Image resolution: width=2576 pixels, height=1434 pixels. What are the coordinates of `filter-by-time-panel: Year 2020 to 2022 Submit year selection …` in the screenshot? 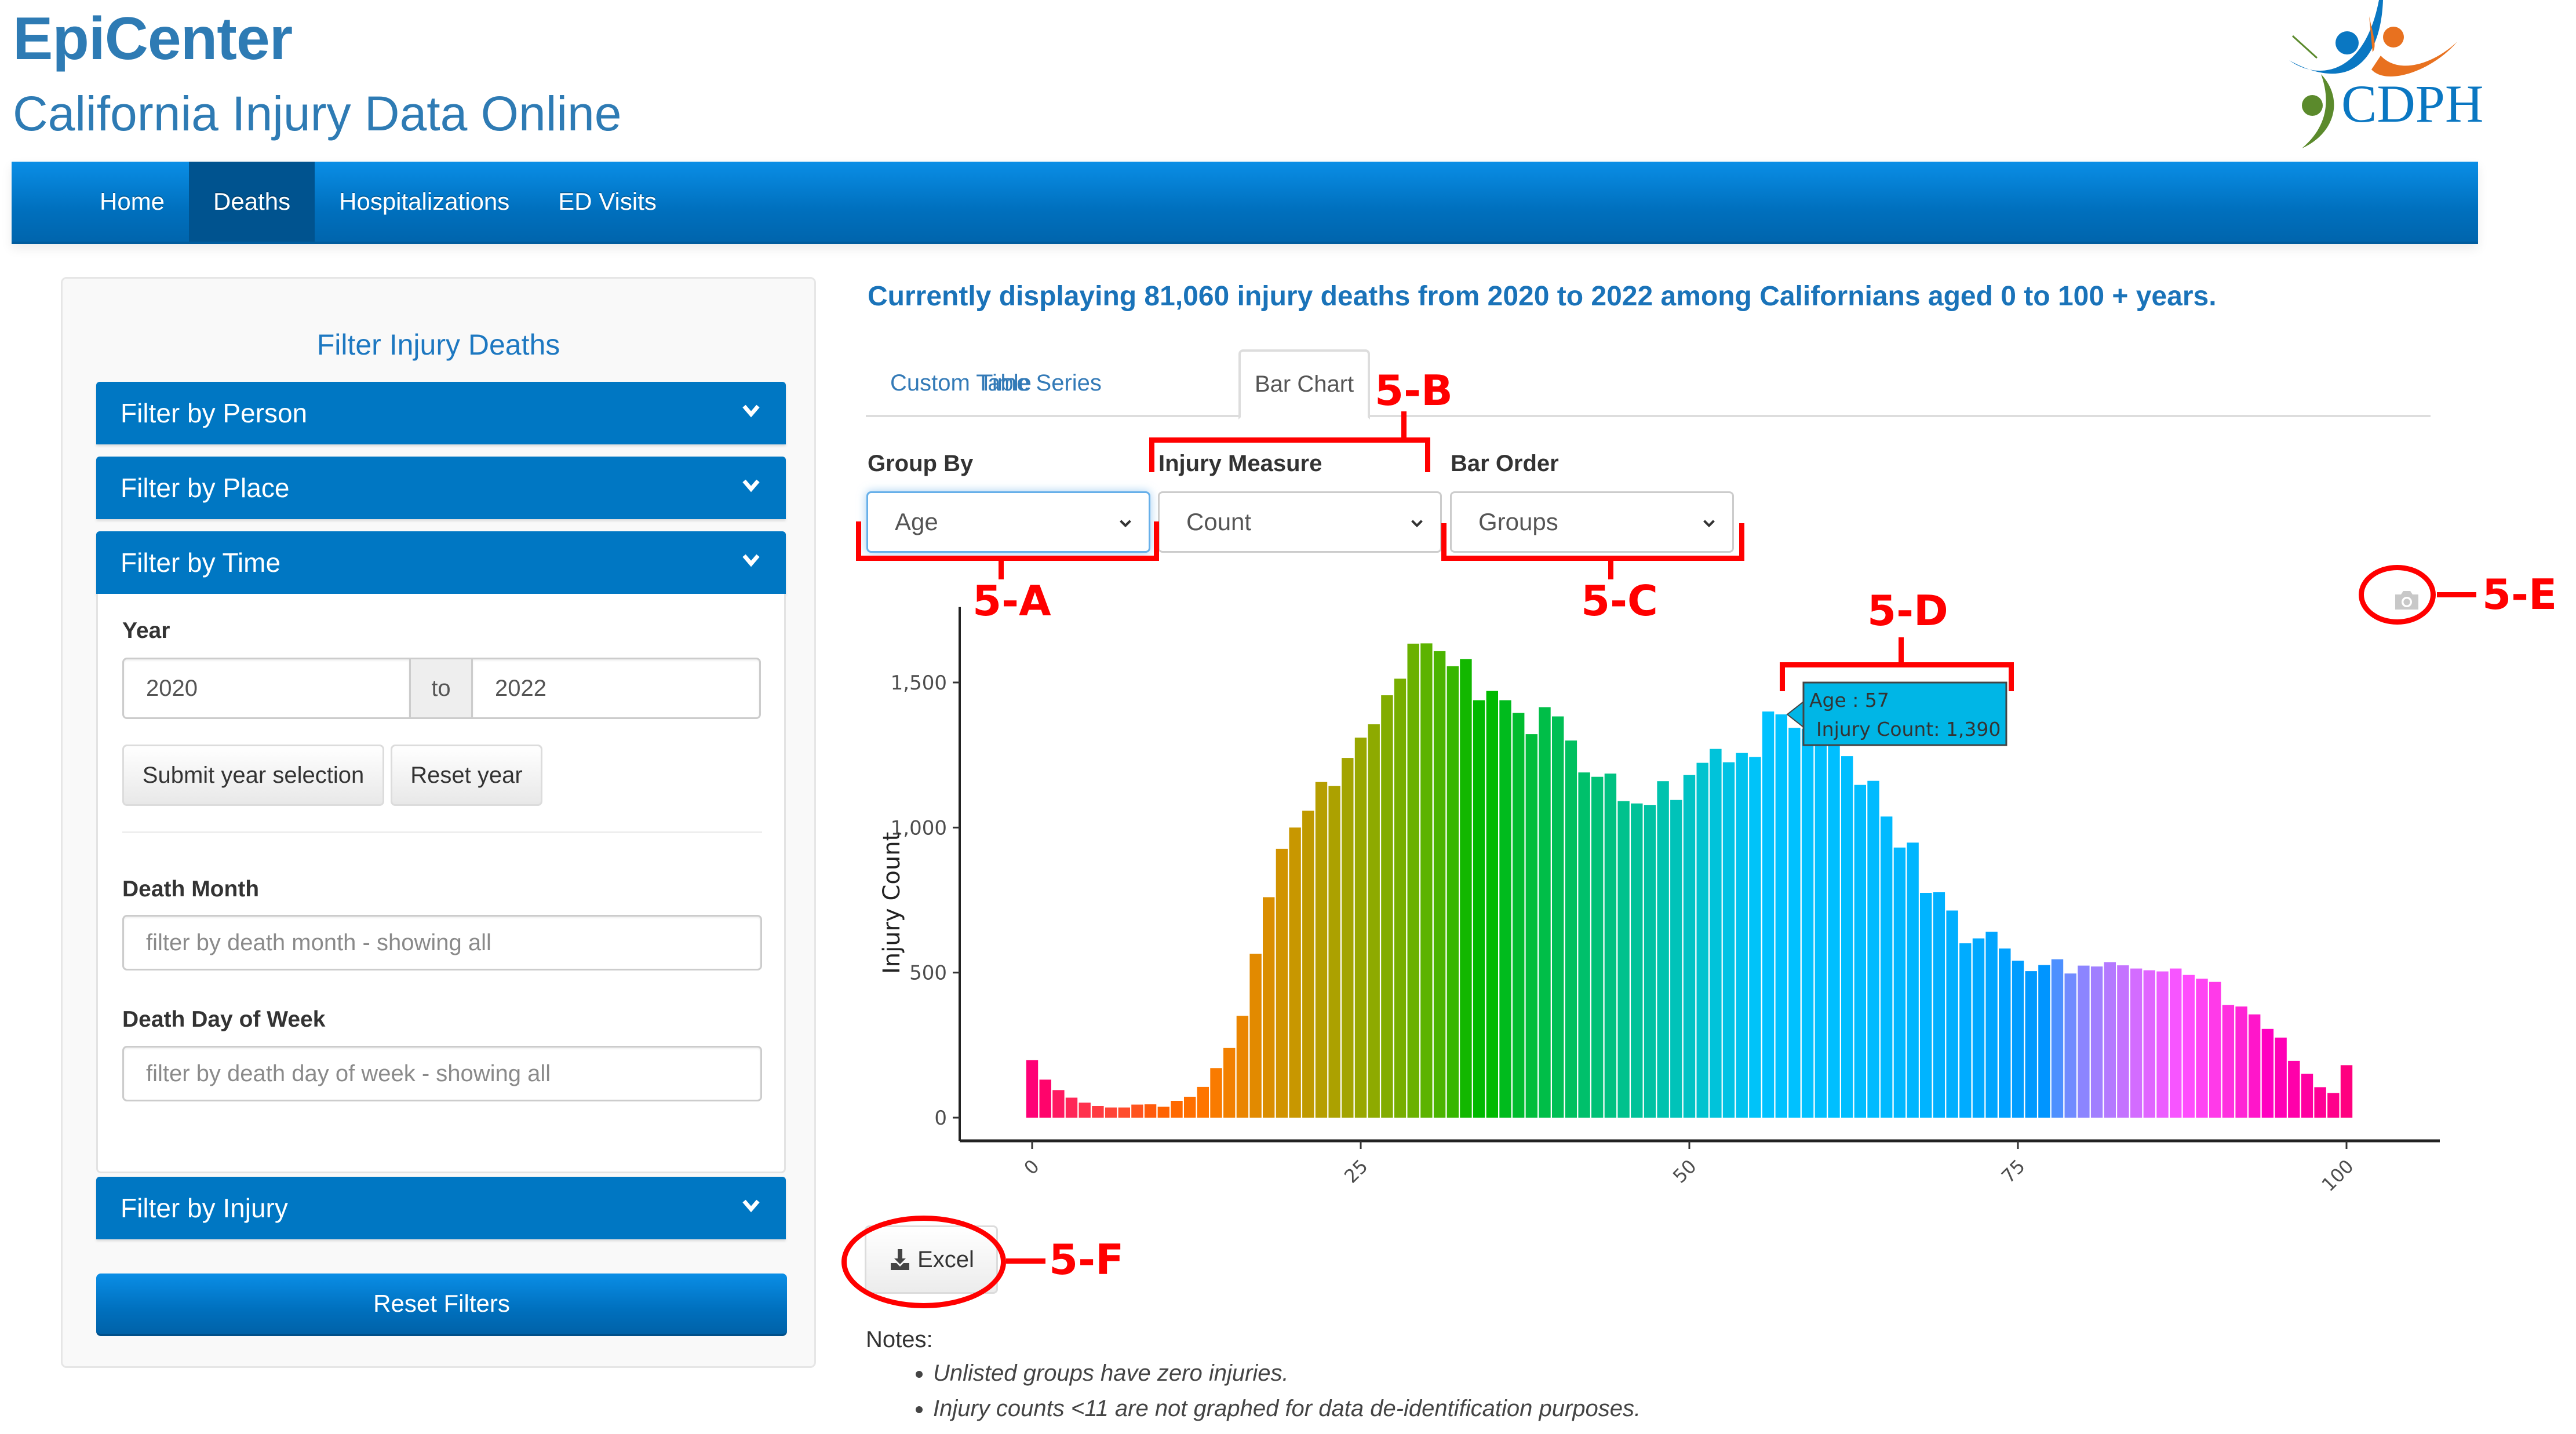 It's located at (441, 883).